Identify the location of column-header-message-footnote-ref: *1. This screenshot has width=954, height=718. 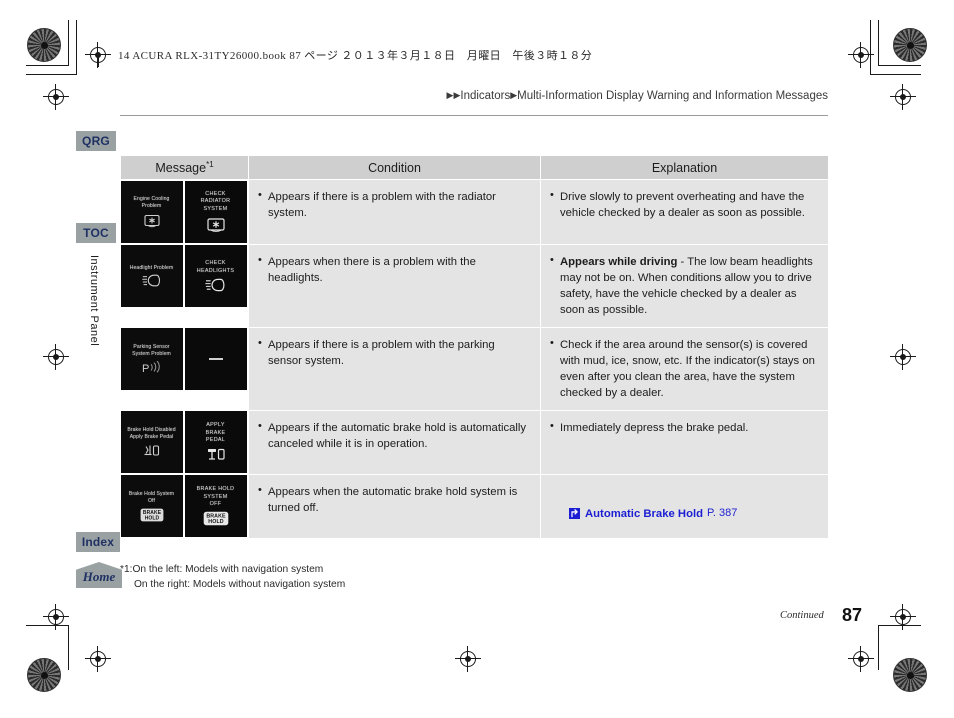
(210, 164).